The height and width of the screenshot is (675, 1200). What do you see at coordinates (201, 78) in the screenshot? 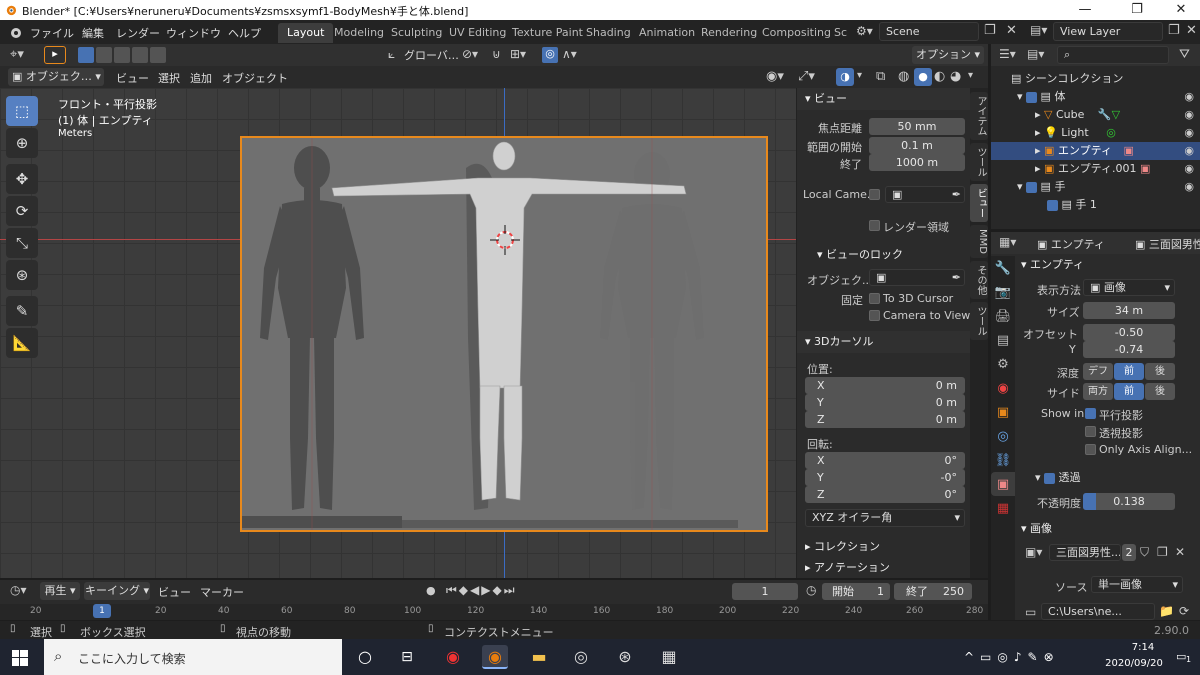
I see `viewport-menu-add: 追加` at bounding box center [201, 78].